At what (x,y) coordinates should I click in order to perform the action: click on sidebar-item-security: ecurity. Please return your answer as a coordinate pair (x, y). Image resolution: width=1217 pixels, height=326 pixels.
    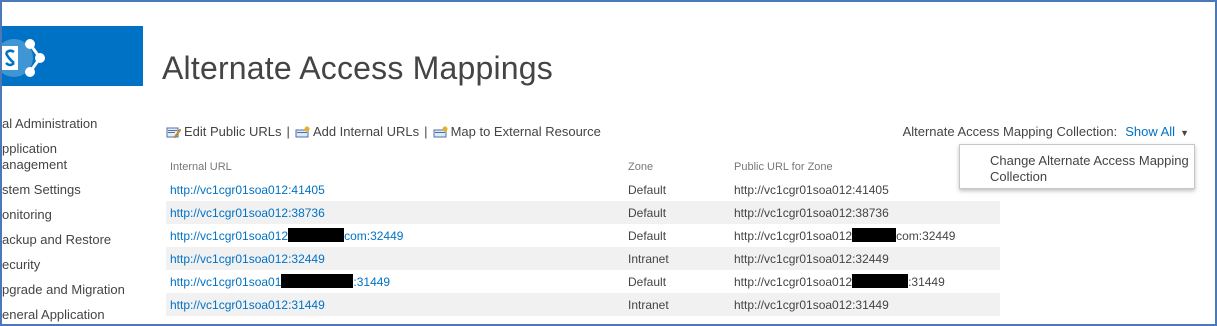
    Looking at the image, I should click on (21, 265).